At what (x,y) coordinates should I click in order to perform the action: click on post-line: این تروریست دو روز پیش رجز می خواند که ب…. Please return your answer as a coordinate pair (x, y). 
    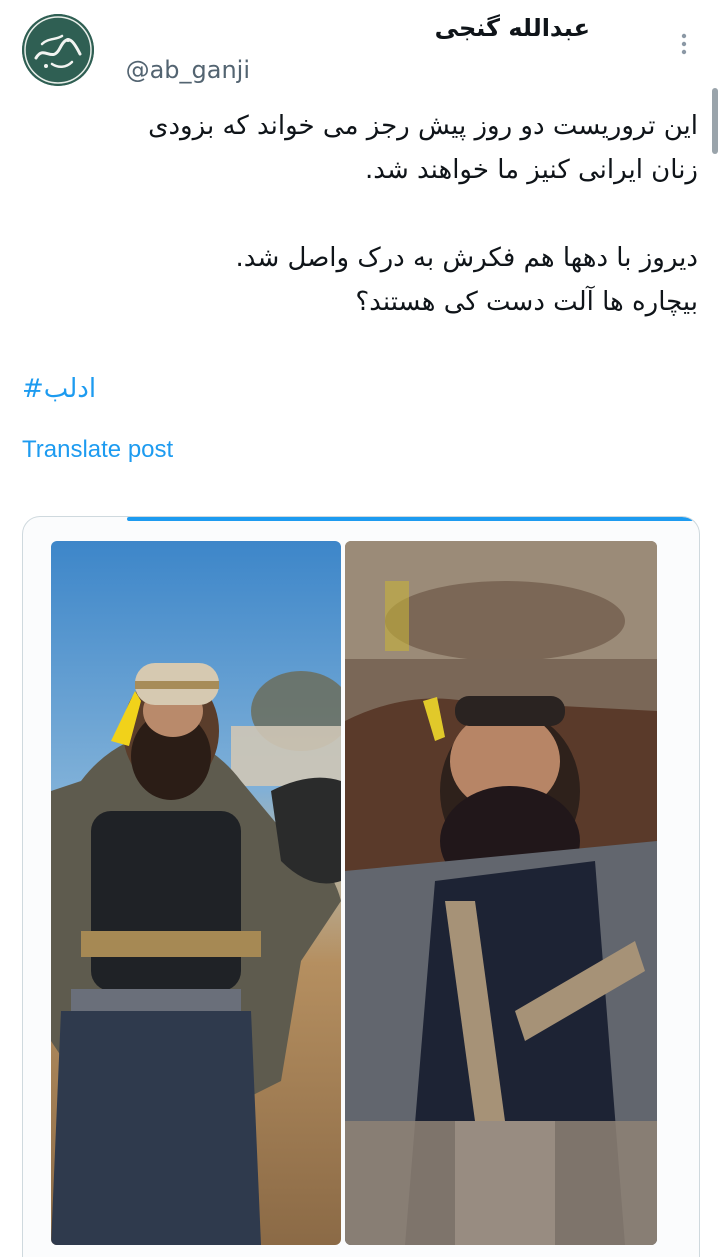
    Looking at the image, I should click on (423, 126).